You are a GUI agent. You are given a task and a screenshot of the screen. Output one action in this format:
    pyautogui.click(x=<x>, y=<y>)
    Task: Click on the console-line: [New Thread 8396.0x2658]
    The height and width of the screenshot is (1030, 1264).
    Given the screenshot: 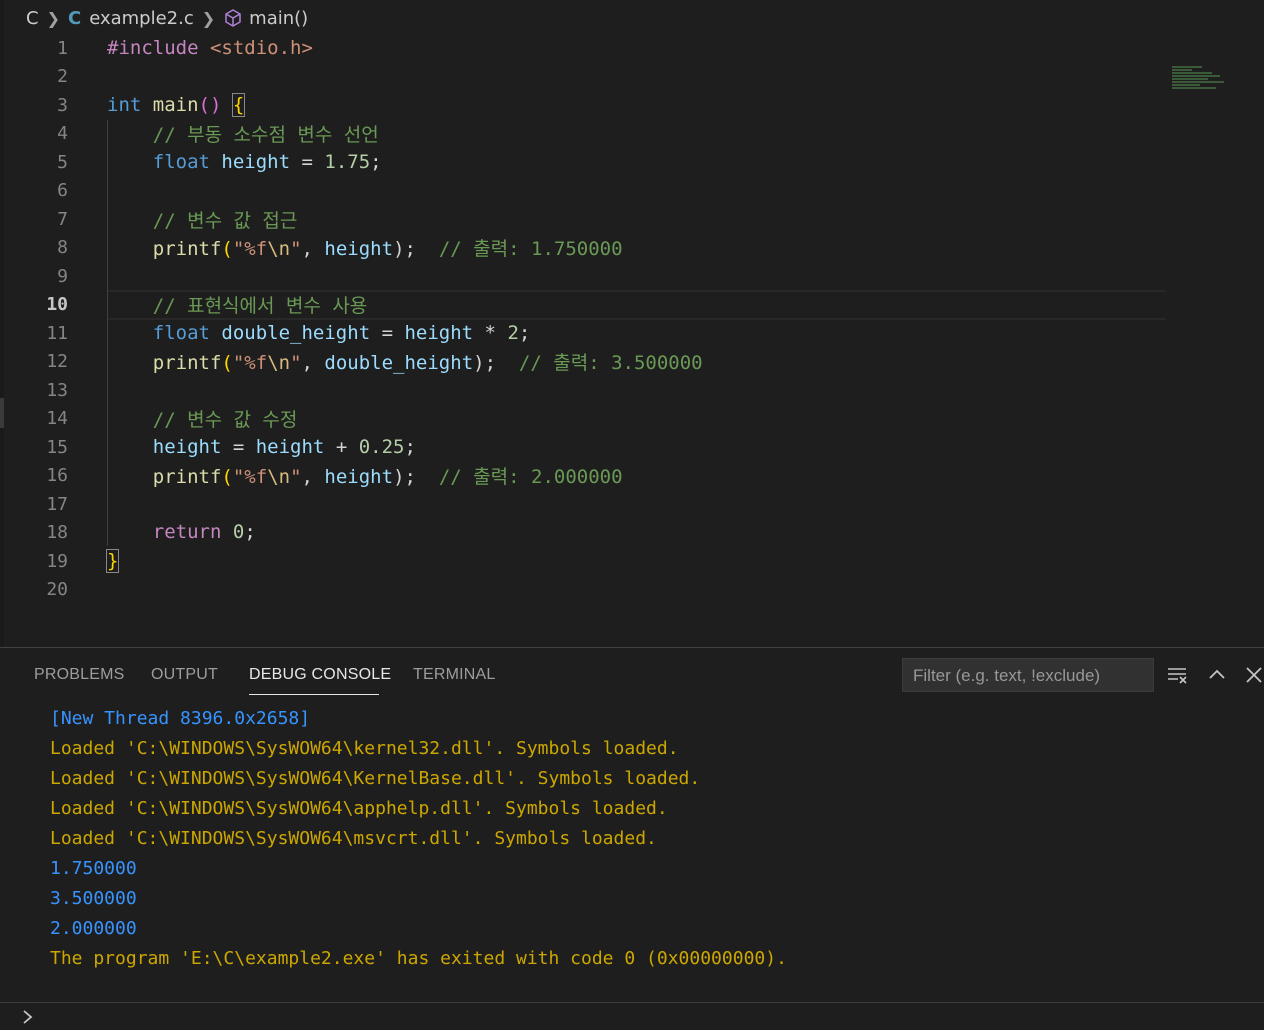 What is the action you would take?
    pyautogui.click(x=180, y=718)
    